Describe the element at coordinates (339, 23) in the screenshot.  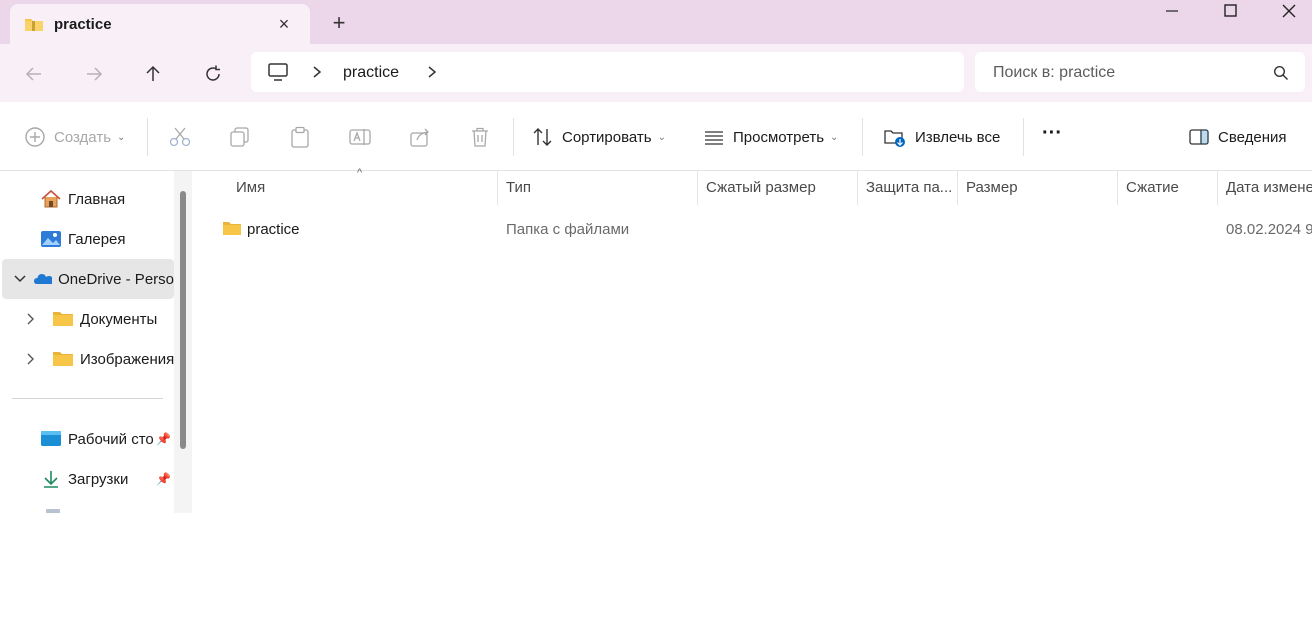
I see `new-tab-button: +` at that location.